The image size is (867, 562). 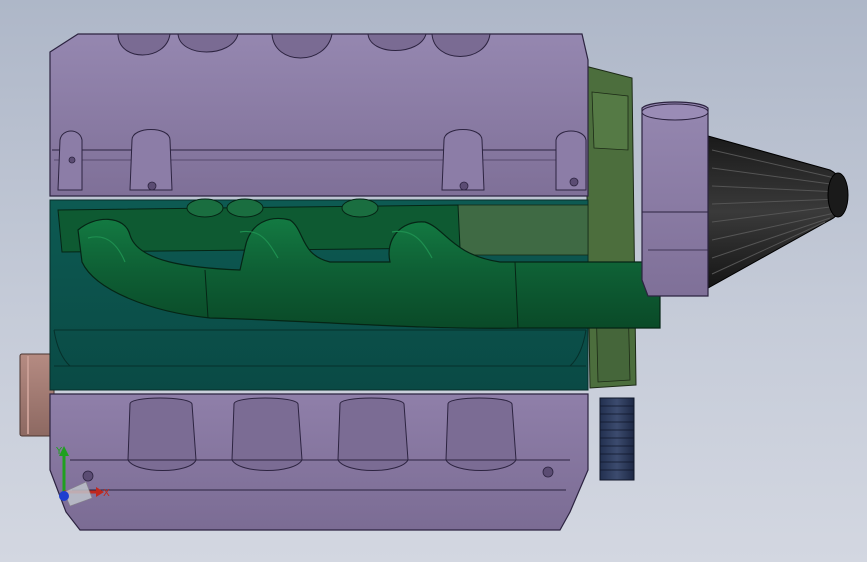 What do you see at coordinates (778, 212) in the screenshot?
I see `air-filter` at bounding box center [778, 212].